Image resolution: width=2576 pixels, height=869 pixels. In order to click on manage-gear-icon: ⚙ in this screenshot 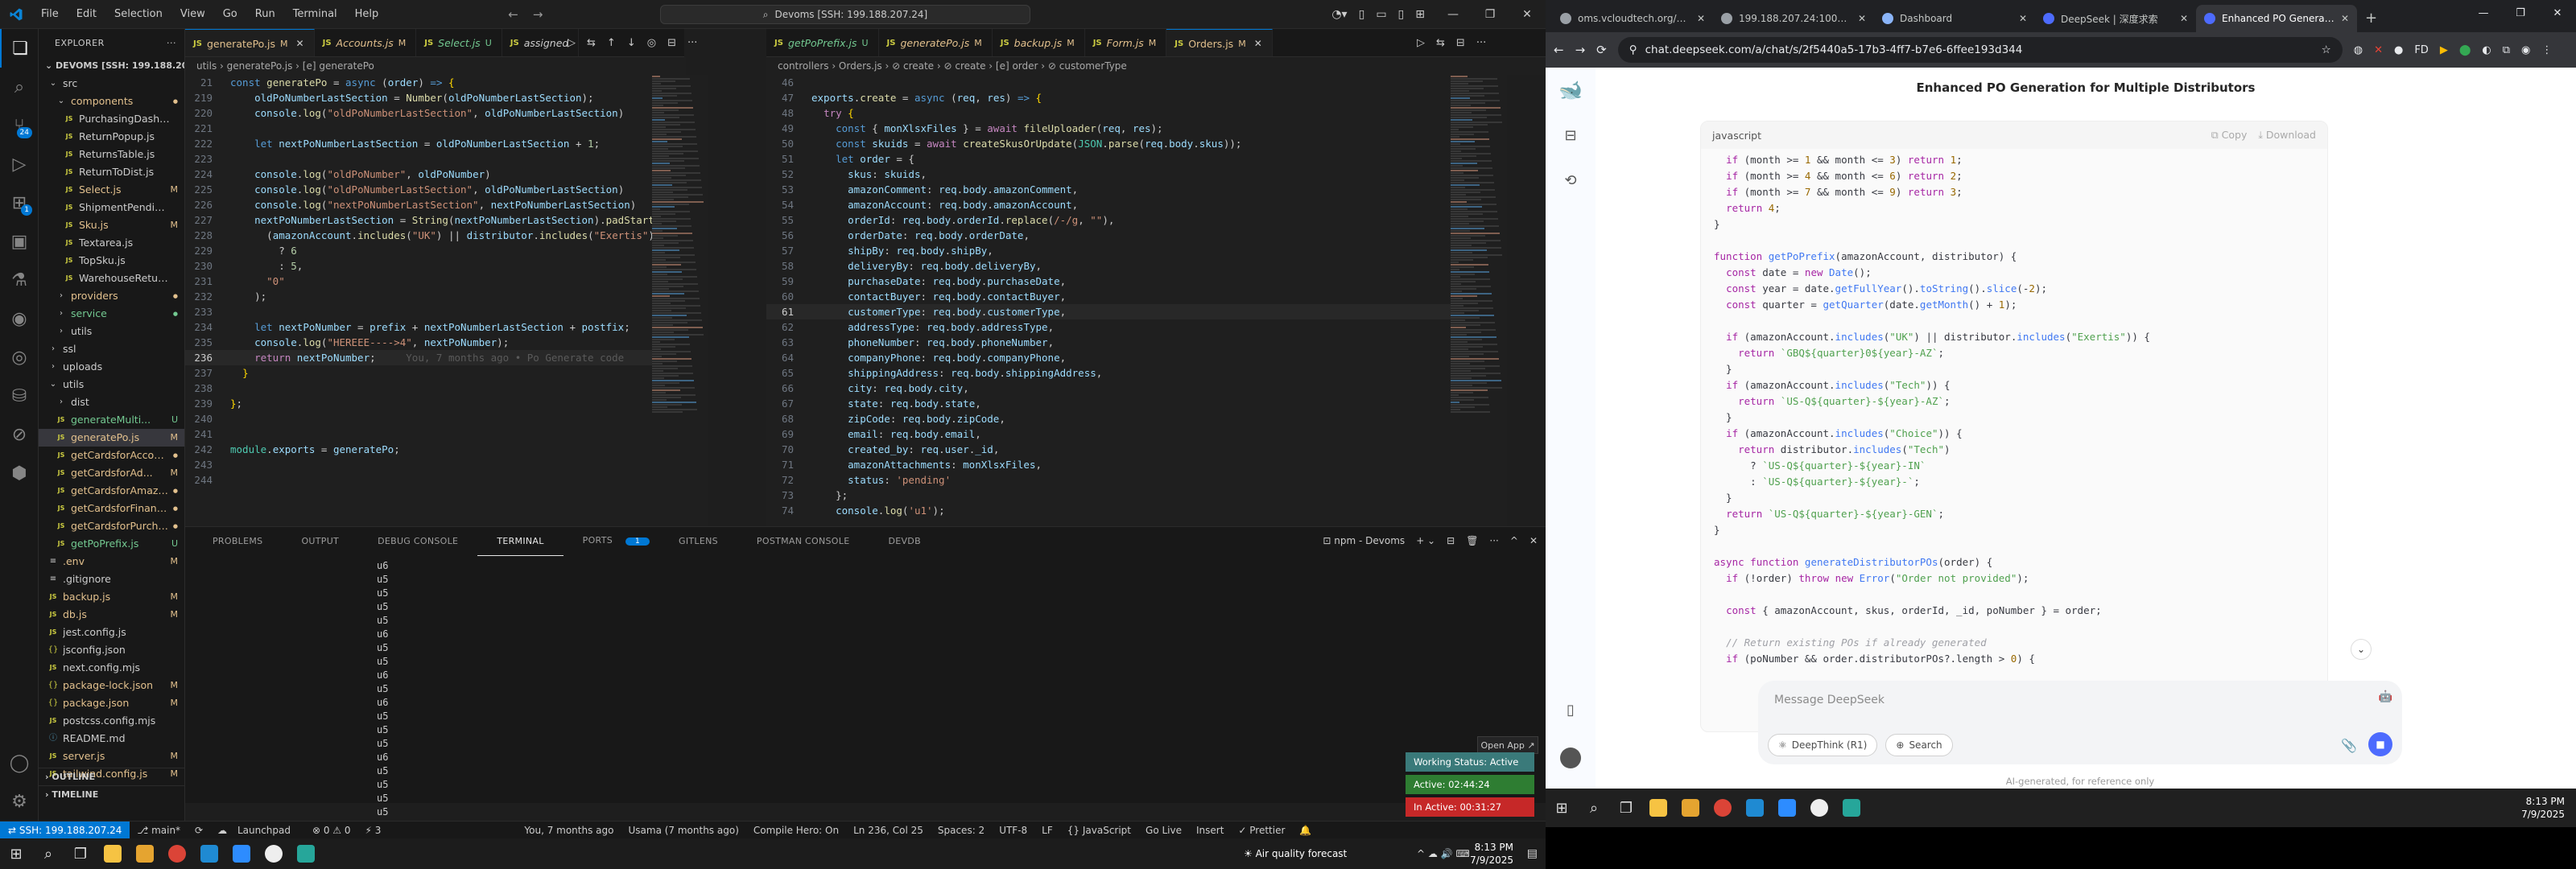, I will do `click(19, 801)`.